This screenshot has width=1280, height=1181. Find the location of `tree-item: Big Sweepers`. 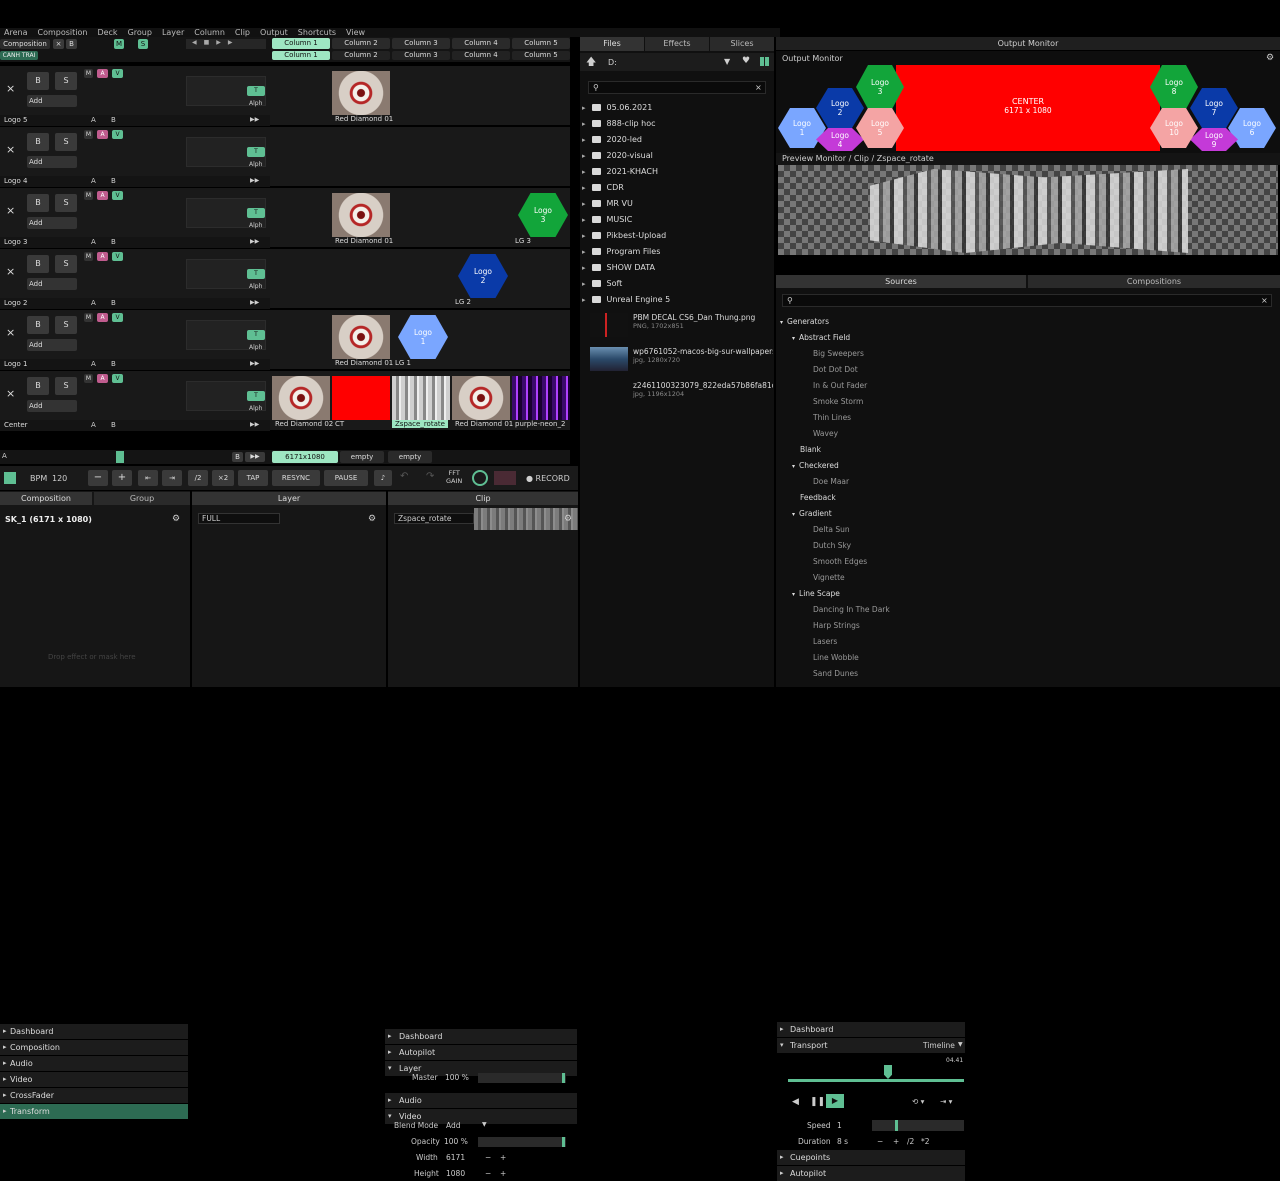

tree-item: Big Sweepers is located at coordinates (838, 353).